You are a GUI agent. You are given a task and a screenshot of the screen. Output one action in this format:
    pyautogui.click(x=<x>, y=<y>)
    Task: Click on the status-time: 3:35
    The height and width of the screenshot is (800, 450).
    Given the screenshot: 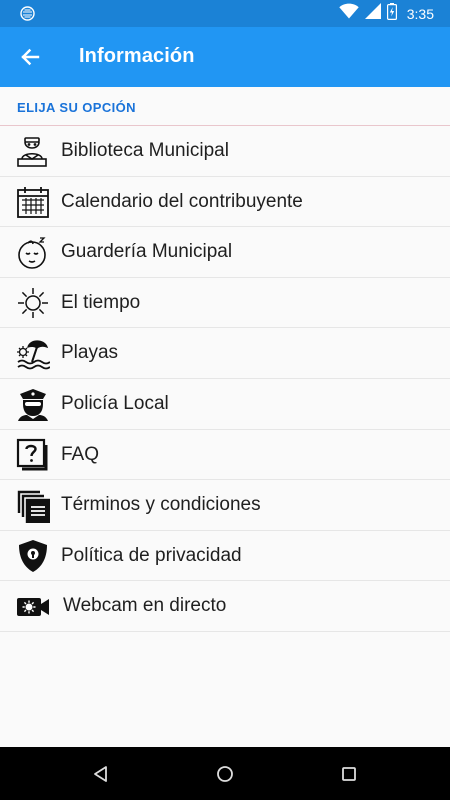 What is the action you would take?
    pyautogui.click(x=420, y=13)
    